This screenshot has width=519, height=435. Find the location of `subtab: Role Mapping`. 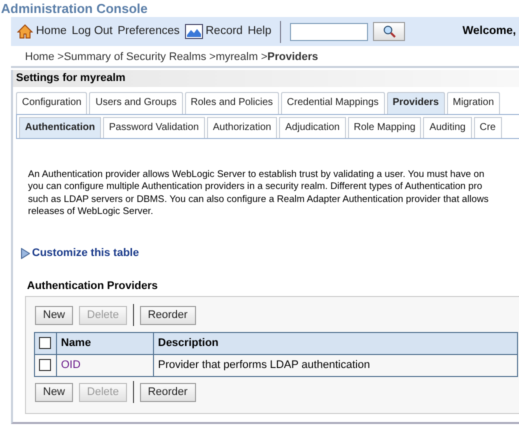

subtab: Role Mapping is located at coordinates (385, 127).